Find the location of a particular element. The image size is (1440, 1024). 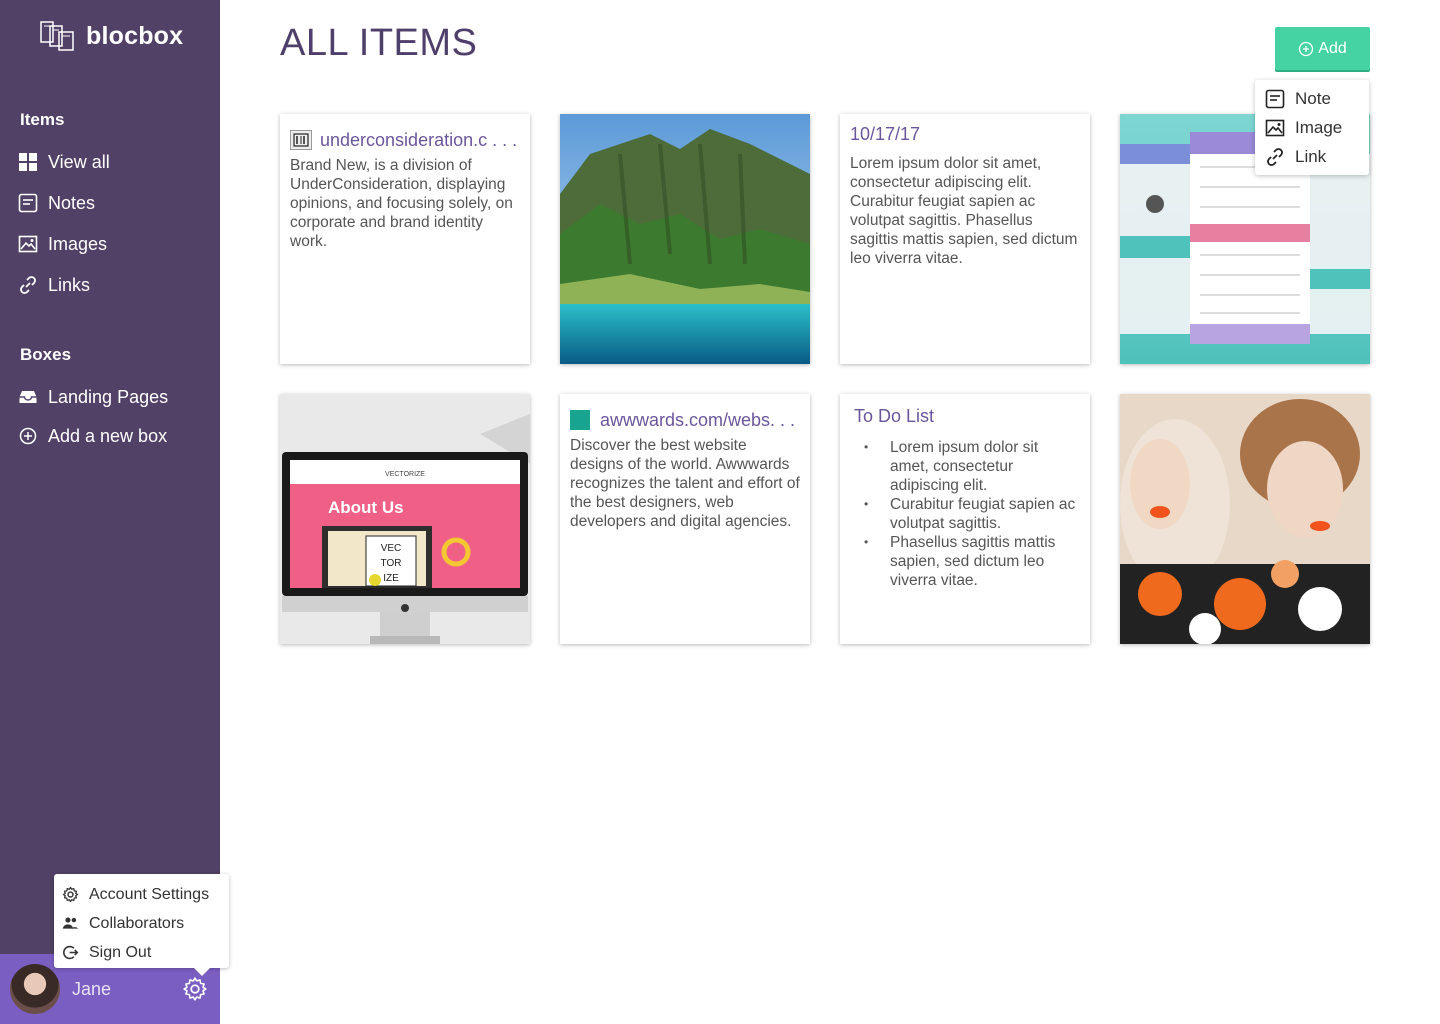

note-title: 10/17/17 is located at coordinates (885, 134).